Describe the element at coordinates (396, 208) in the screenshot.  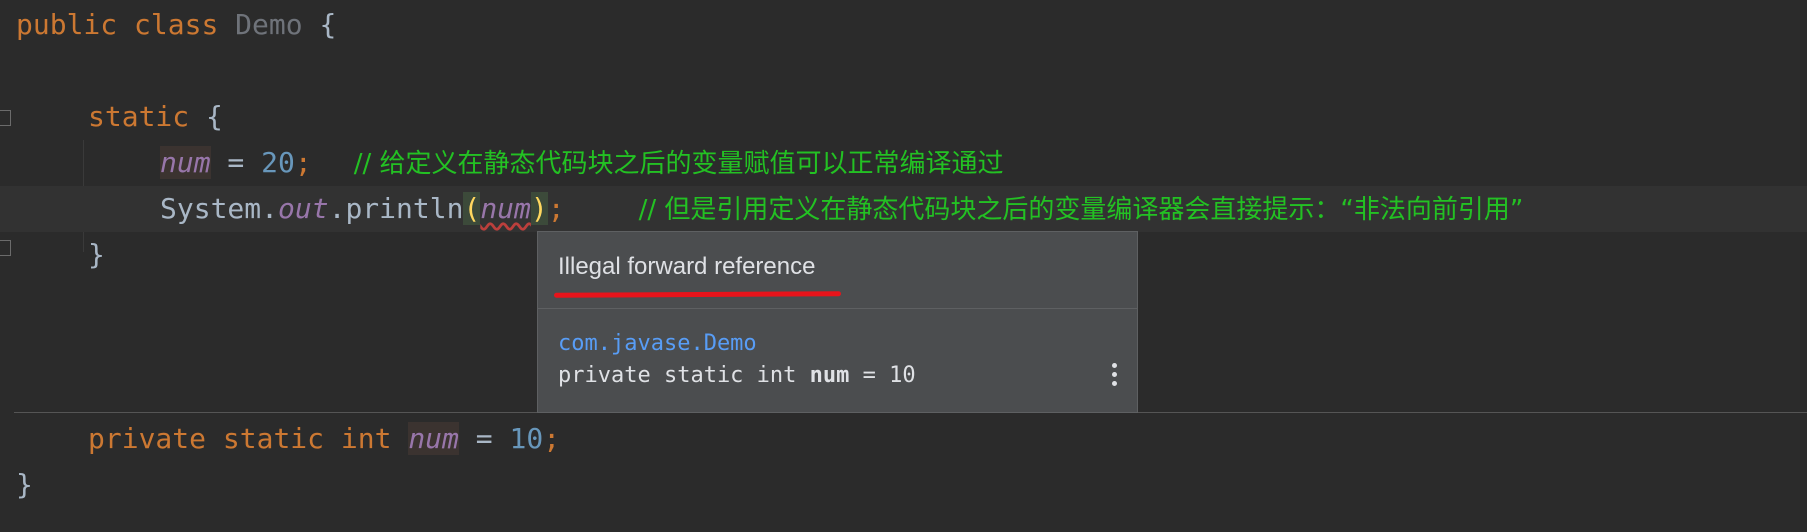
I see `println-method: .println` at that location.